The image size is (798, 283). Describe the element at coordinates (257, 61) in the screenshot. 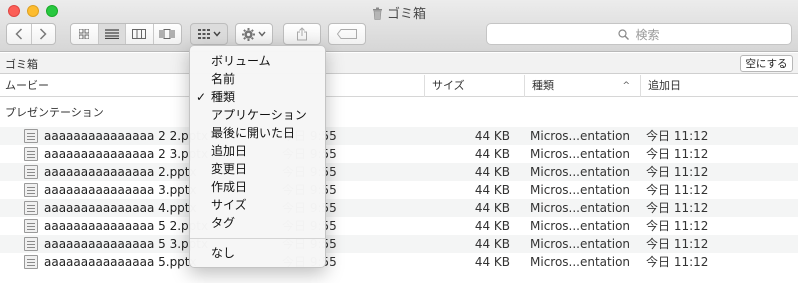

I see `menu-item-volume: ボリューム` at that location.